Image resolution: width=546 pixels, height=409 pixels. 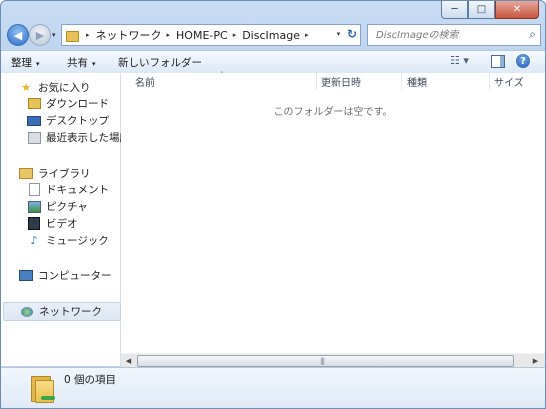 I want to click on details-pane: 0 個の項目, so click(x=273, y=387).